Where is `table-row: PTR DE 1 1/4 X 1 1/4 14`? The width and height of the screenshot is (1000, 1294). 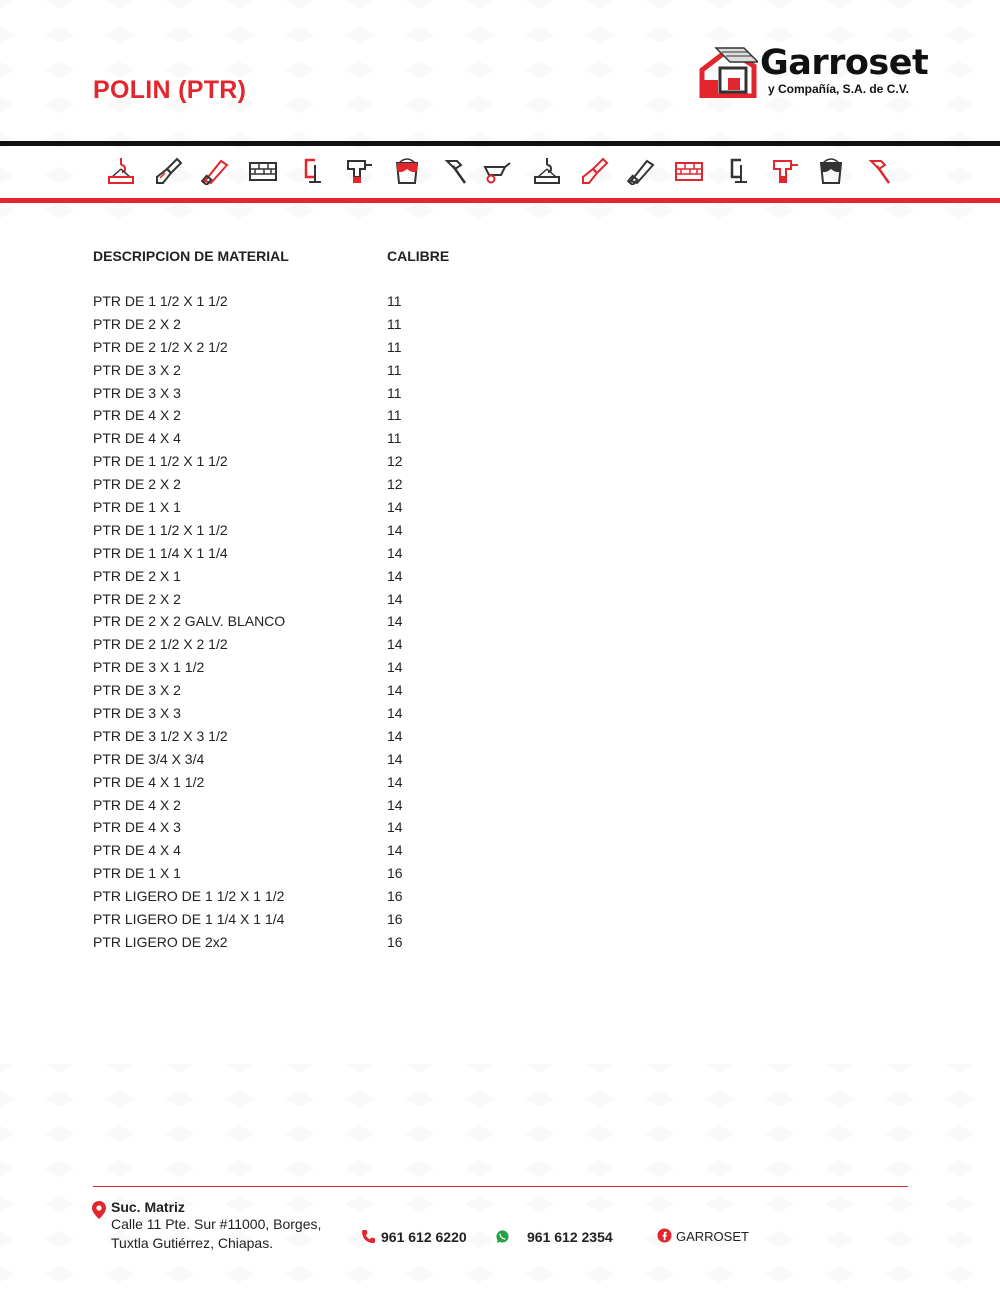 table-row: PTR DE 1 1/4 X 1 1/4 14 is located at coordinates (293, 553).